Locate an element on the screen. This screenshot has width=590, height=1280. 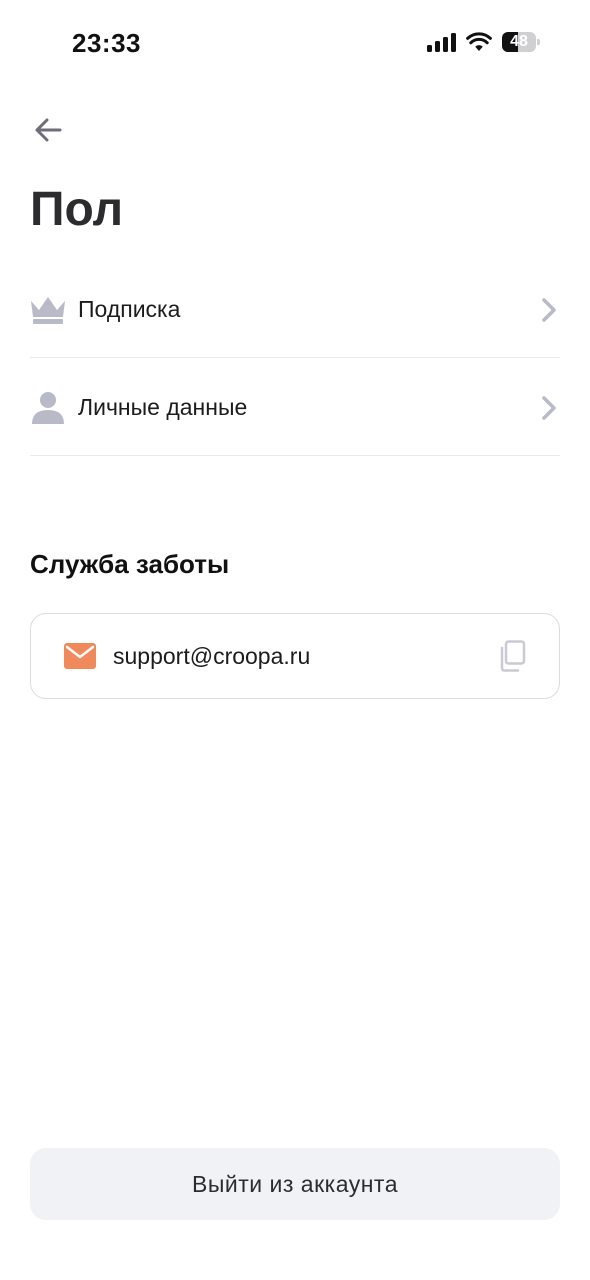
menu-item-label: Подписка is located at coordinates (129, 309).